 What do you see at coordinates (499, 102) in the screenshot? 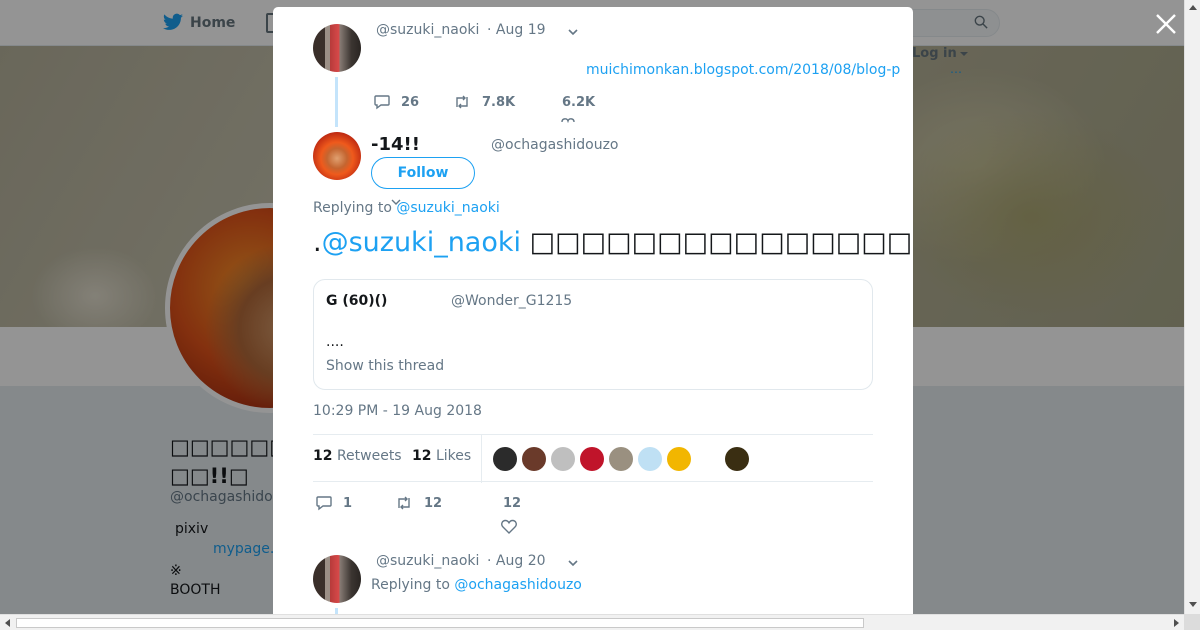
I see `retweet-count: 7.8K` at bounding box center [499, 102].